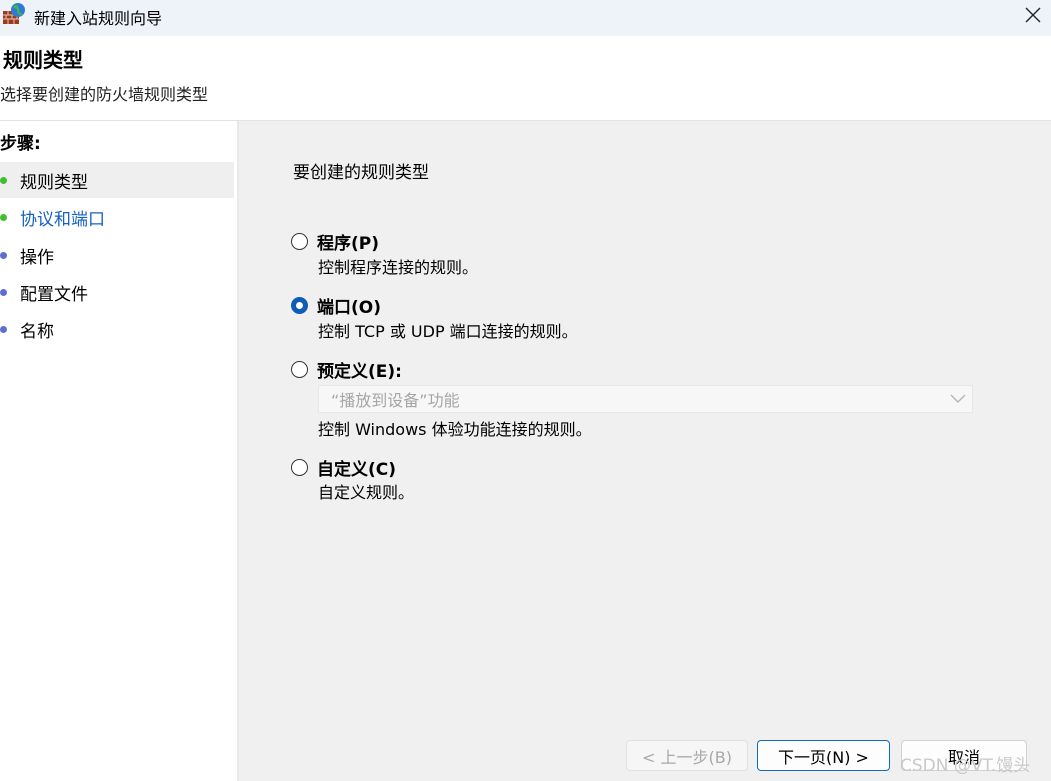  I want to click on option-label: 自定义(C), so click(357, 470).